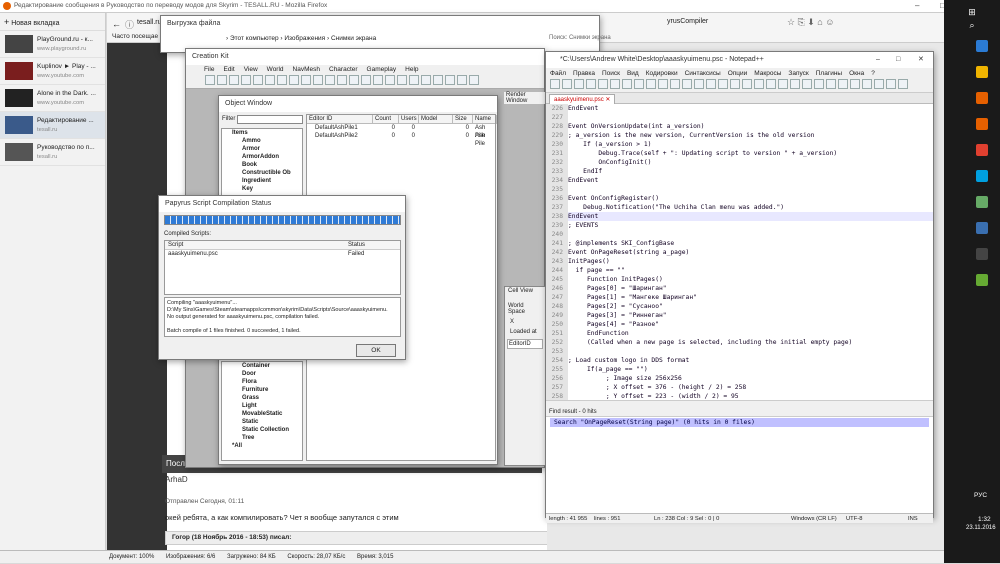  I want to click on tree-item: Container, so click(262, 366).